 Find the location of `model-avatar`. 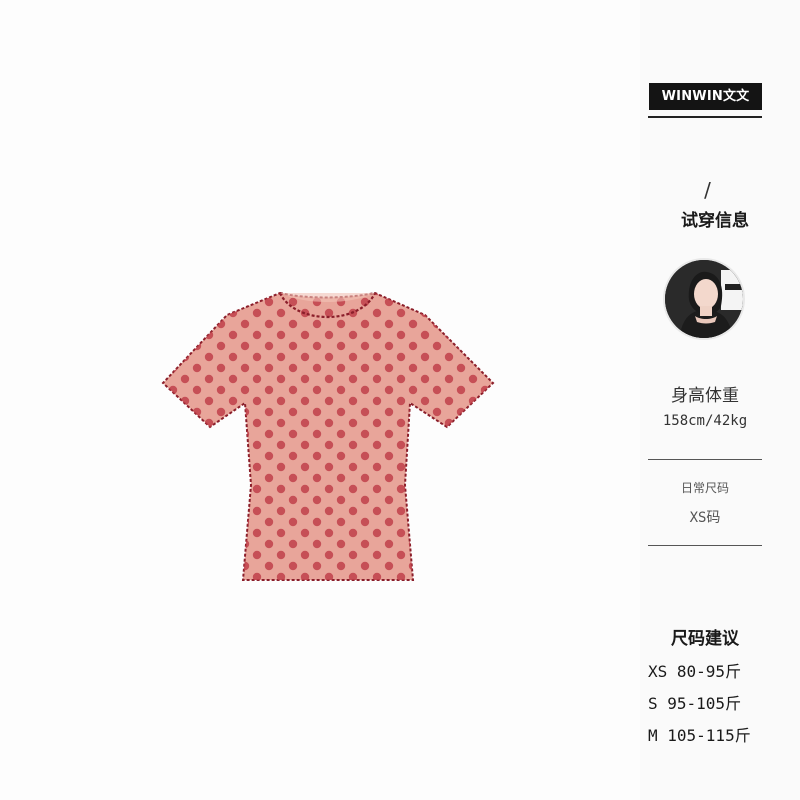

model-avatar is located at coordinates (704, 299).